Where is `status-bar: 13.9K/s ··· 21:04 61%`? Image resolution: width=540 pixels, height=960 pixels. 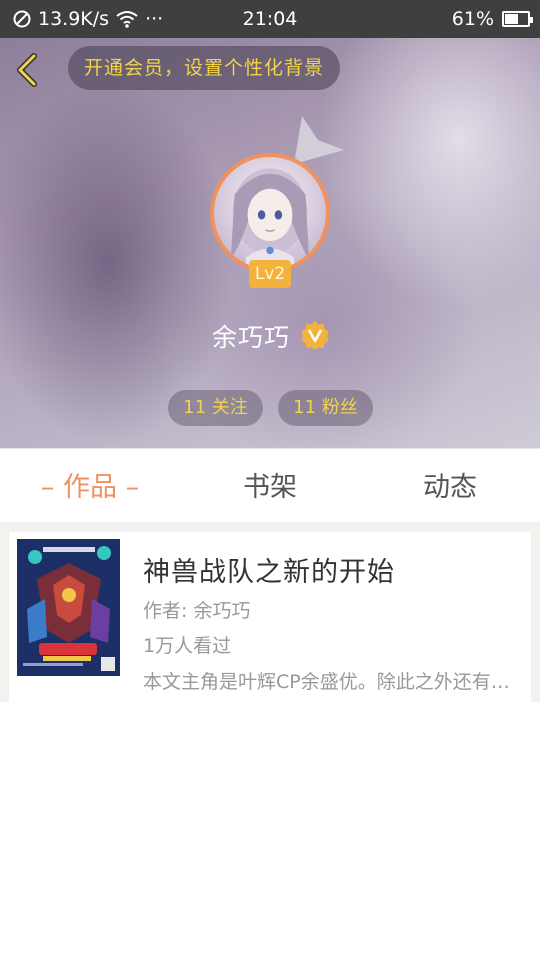 status-bar: 13.9K/s ··· 21:04 61% is located at coordinates (270, 19).